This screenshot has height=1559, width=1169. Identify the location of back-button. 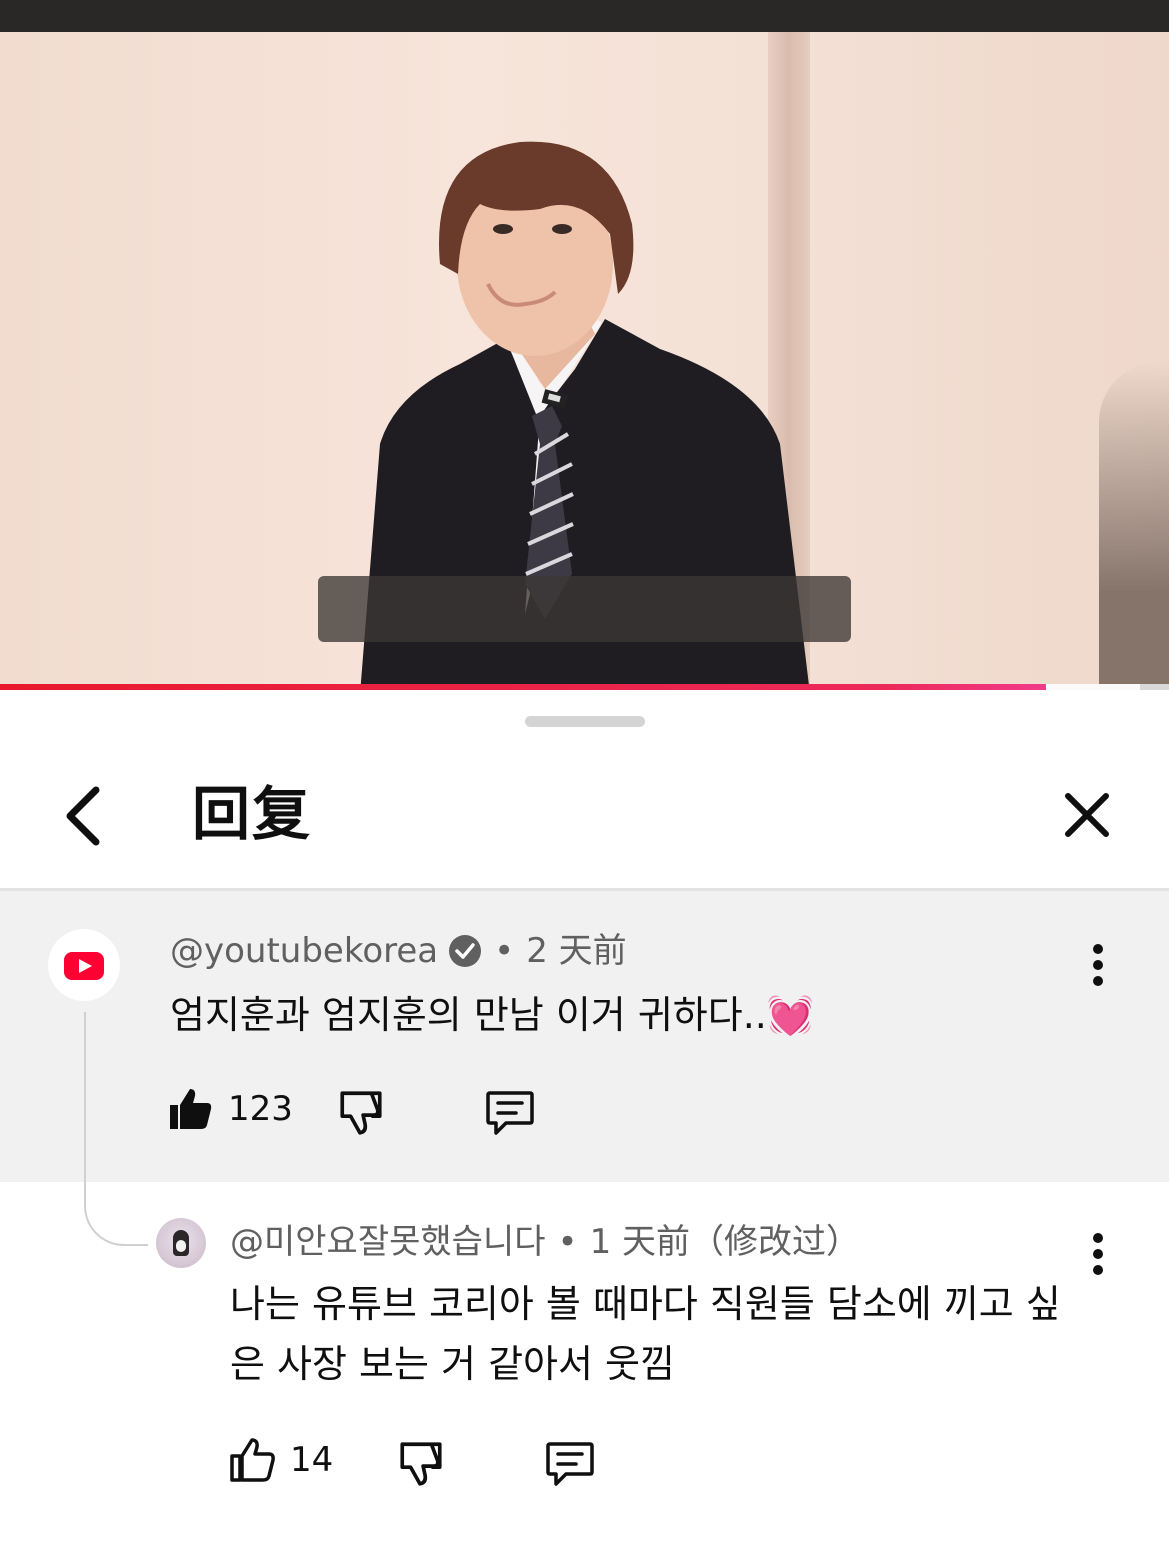
(83, 815).